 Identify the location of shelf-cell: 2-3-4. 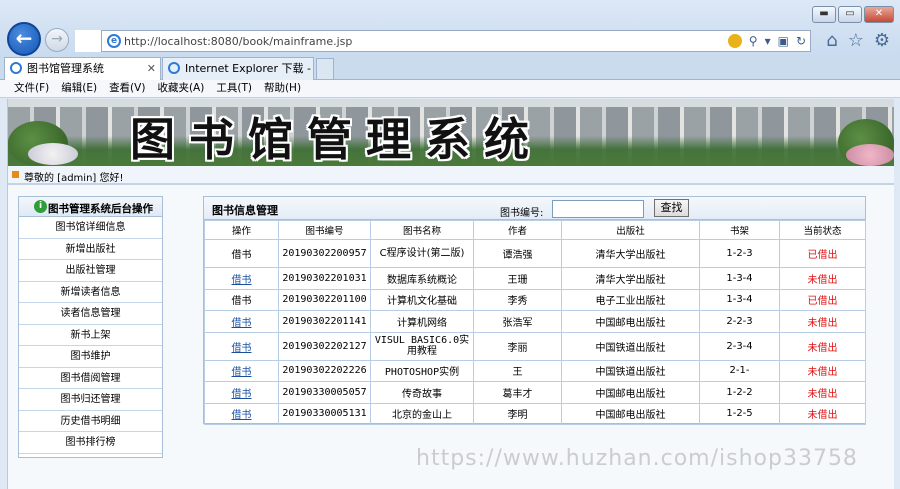
(739, 346).